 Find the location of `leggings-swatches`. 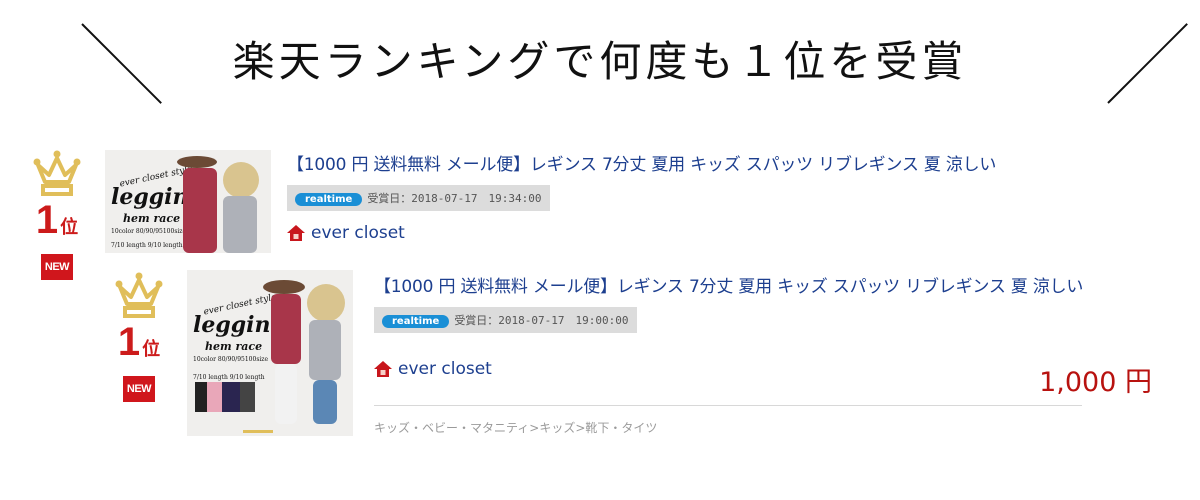

leggings-swatches is located at coordinates (225, 397).